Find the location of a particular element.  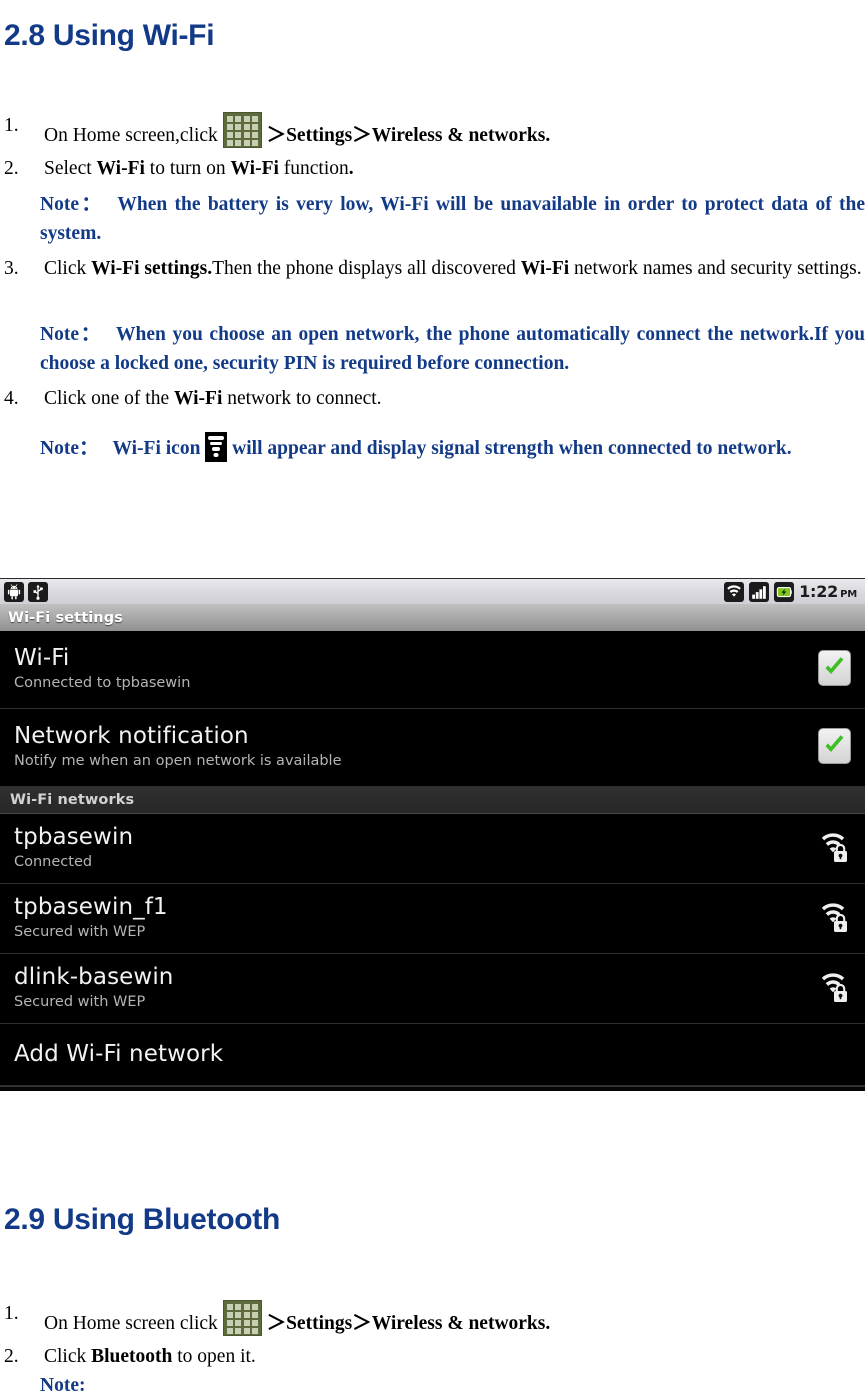

status-bar-time: 1:22 is located at coordinates (819, 591).